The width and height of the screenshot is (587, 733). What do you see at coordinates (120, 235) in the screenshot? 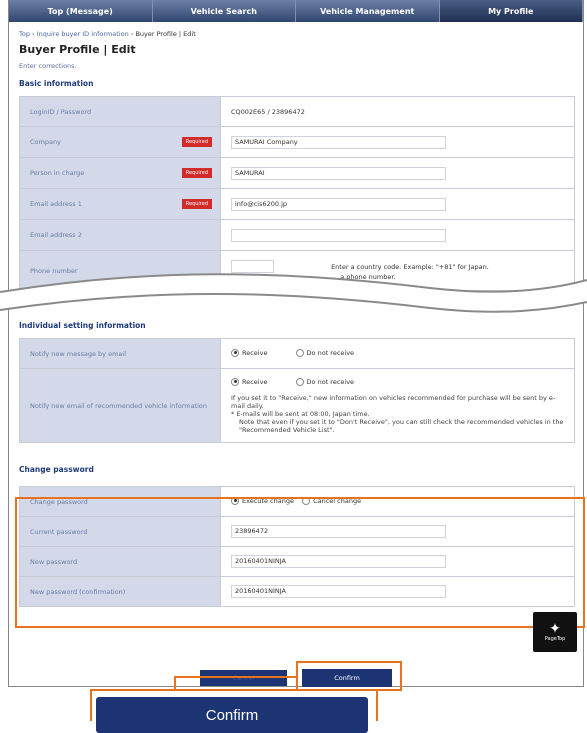
I see `field-label: Email address 2` at bounding box center [120, 235].